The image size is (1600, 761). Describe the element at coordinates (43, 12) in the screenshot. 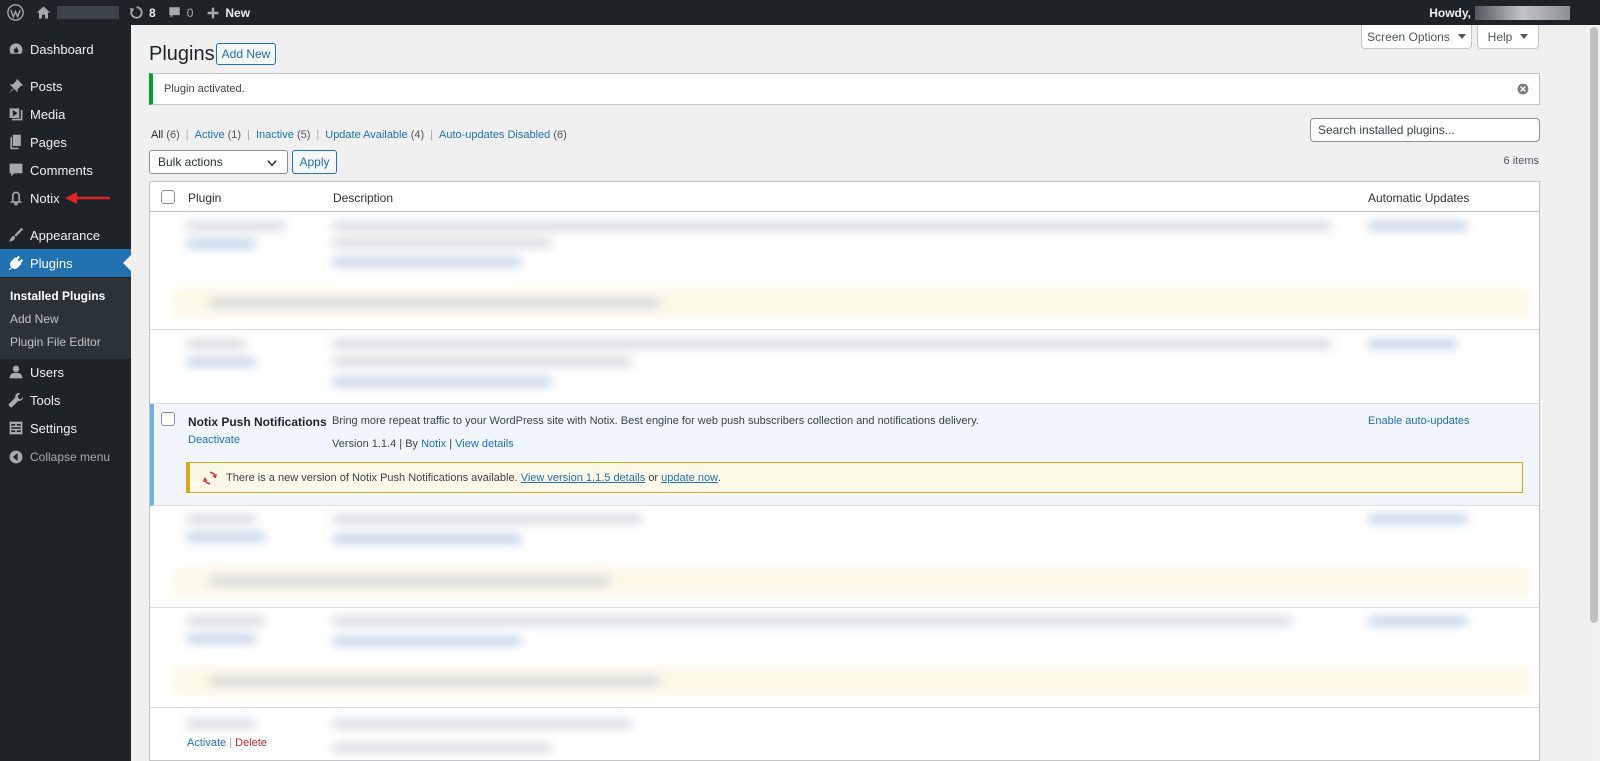

I see `home-icon` at that location.